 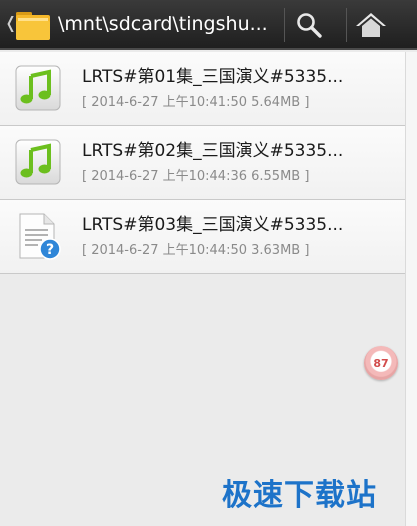 I want to click on floating-counter-badge: 87, so click(x=381, y=363).